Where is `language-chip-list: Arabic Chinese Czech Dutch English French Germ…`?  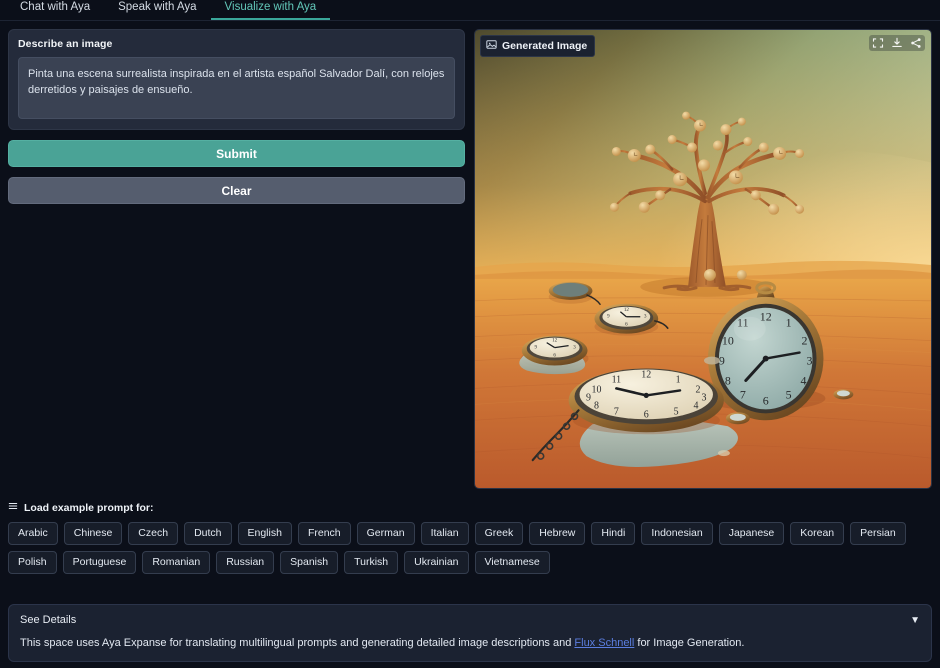 language-chip-list: Arabic Chinese Czech Dutch English French Germ… is located at coordinates (470, 548).